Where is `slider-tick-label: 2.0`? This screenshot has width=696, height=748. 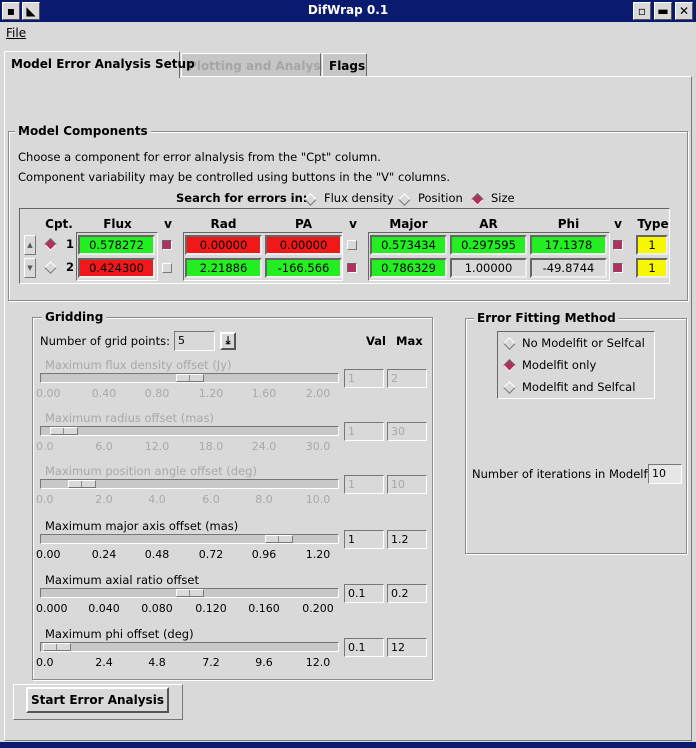
slider-tick-label: 2.0 is located at coordinates (104, 499).